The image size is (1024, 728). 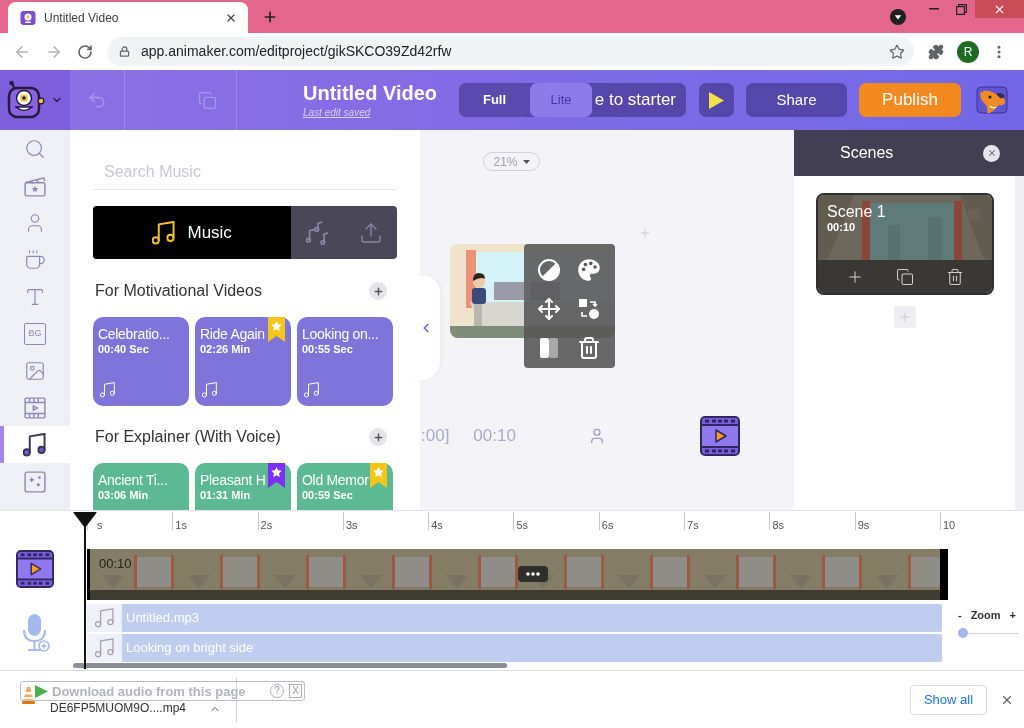 I want to click on duplicate-icon, so click(x=905, y=276).